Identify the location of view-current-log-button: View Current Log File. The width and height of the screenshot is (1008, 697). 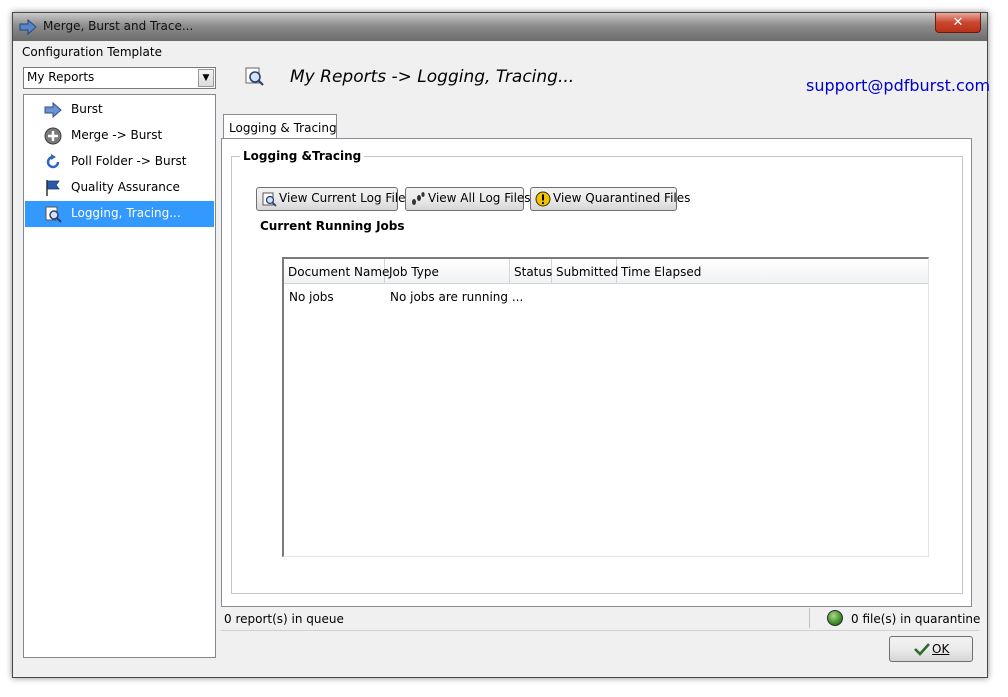
(331, 199).